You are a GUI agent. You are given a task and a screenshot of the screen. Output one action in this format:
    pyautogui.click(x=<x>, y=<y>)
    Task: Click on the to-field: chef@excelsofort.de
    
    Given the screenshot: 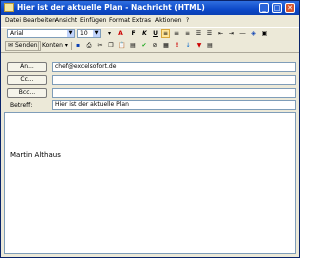 What is the action you would take?
    pyautogui.click(x=174, y=67)
    